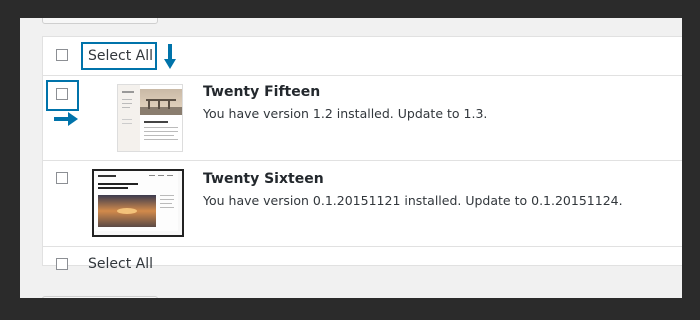  I want to click on select-all-label-top: Select All, so click(120, 56).